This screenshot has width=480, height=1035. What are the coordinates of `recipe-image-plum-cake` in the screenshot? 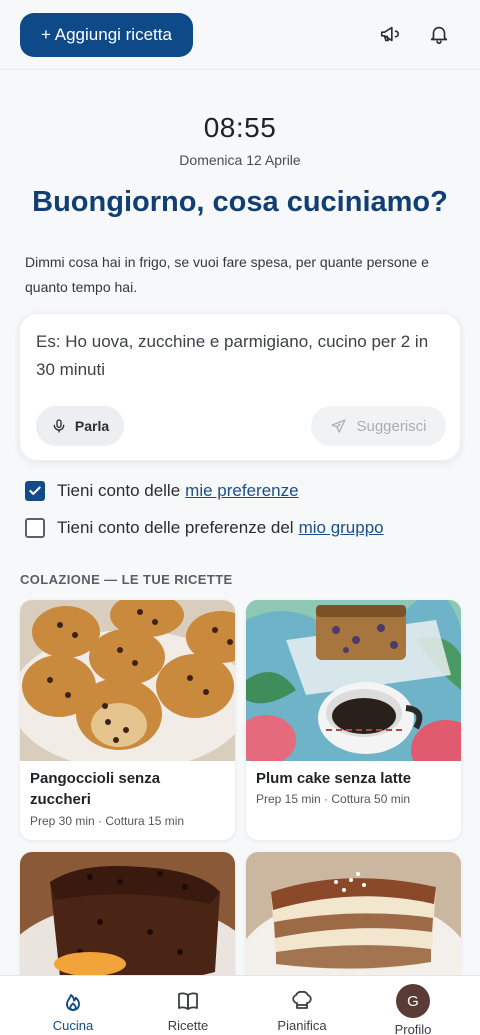 It's located at (353, 680).